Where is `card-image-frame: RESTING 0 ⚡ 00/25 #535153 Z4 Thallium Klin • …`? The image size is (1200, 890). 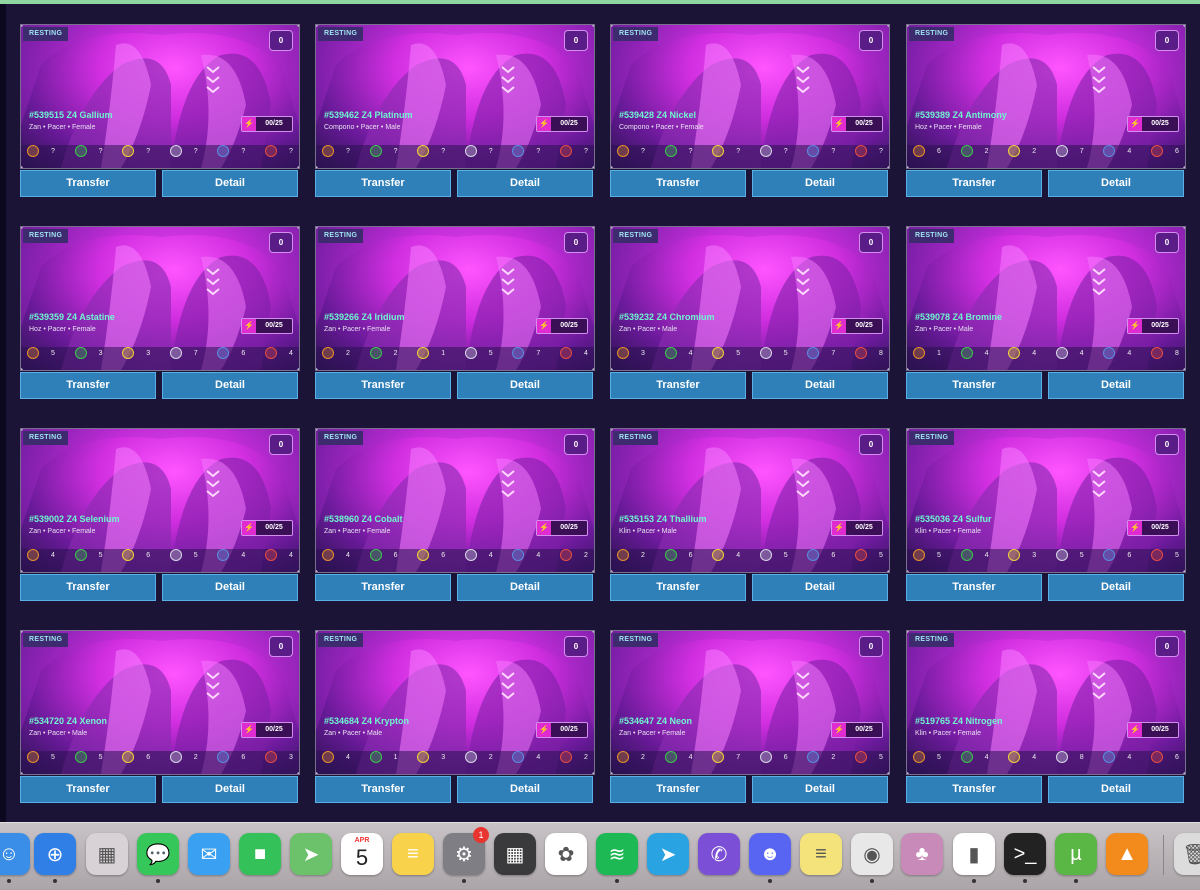
card-image-frame: RESTING 0 ⚡ 00/25 #535153 Z4 Thallium Klin • … is located at coordinates (750, 500).